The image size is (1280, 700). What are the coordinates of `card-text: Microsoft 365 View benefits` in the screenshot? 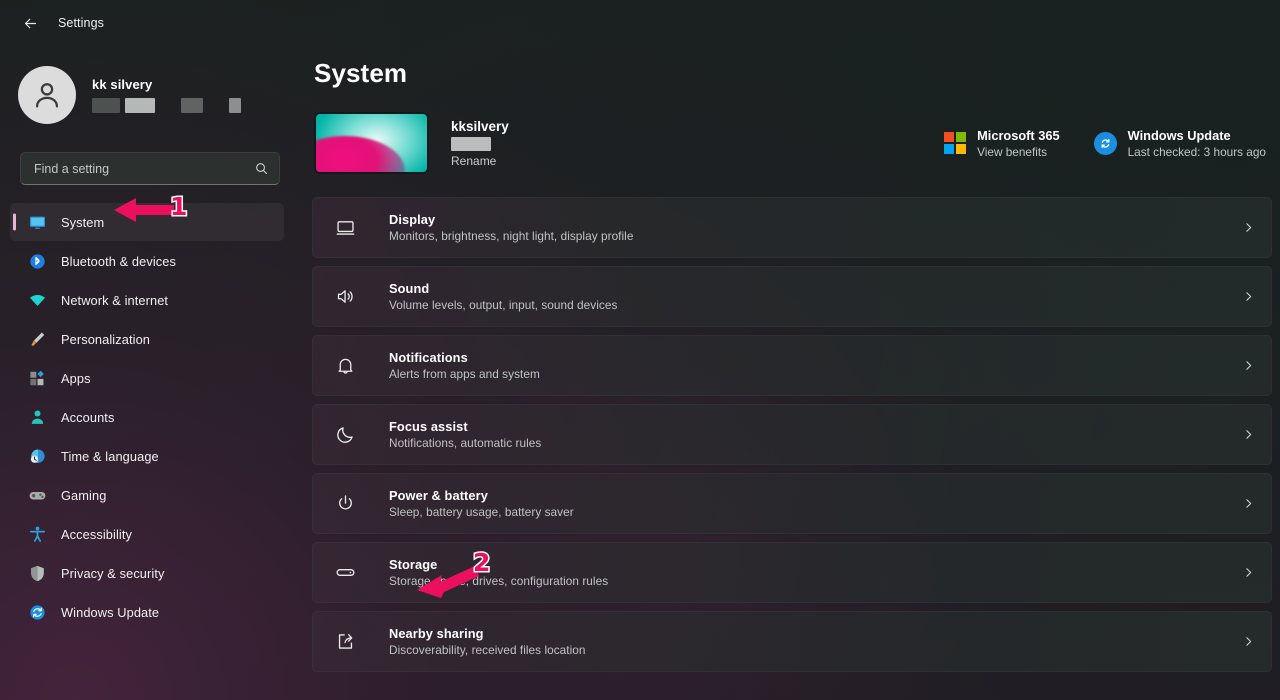 It's located at (1018, 143).